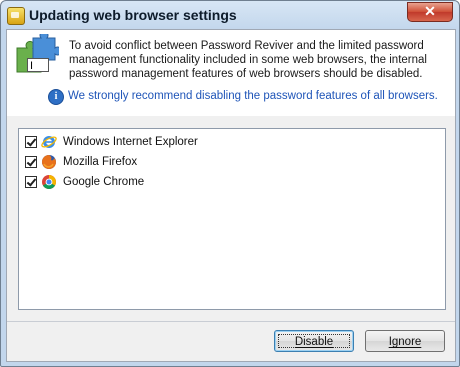 The image size is (460, 367). What do you see at coordinates (49, 182) in the screenshot?
I see `chrome-icon` at bounding box center [49, 182].